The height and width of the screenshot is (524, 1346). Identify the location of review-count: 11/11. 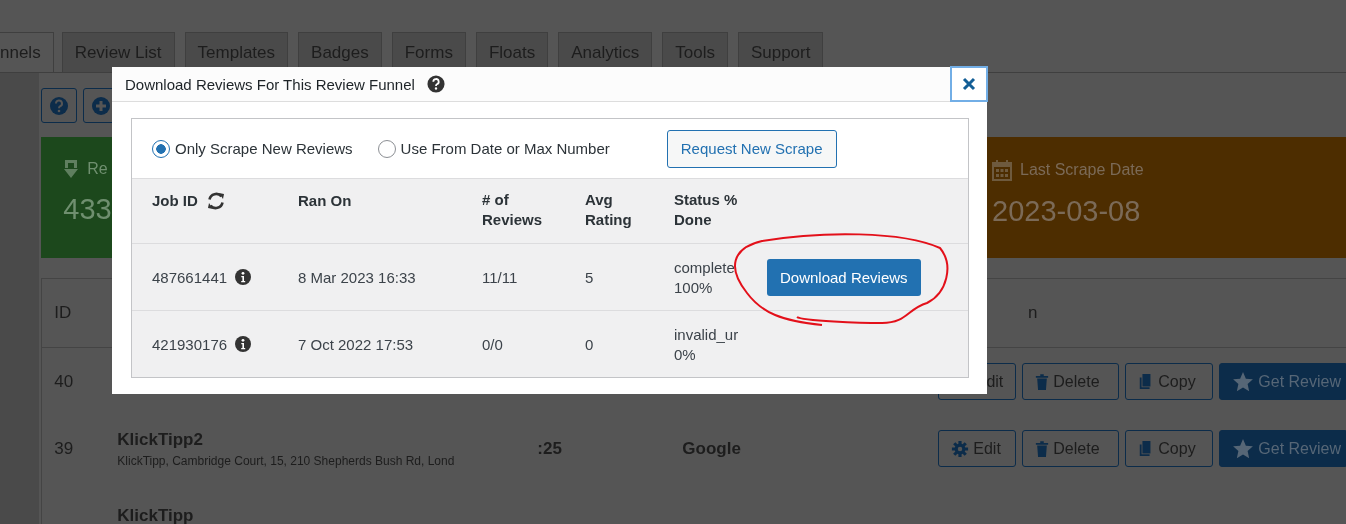
(500, 277).